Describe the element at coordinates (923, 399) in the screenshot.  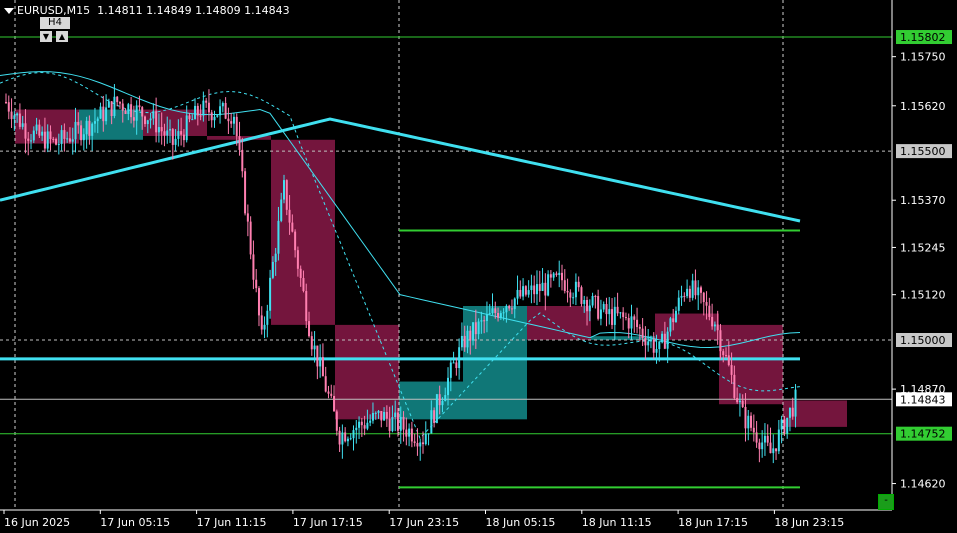
I see `price-tag-label: 1.14843` at that location.